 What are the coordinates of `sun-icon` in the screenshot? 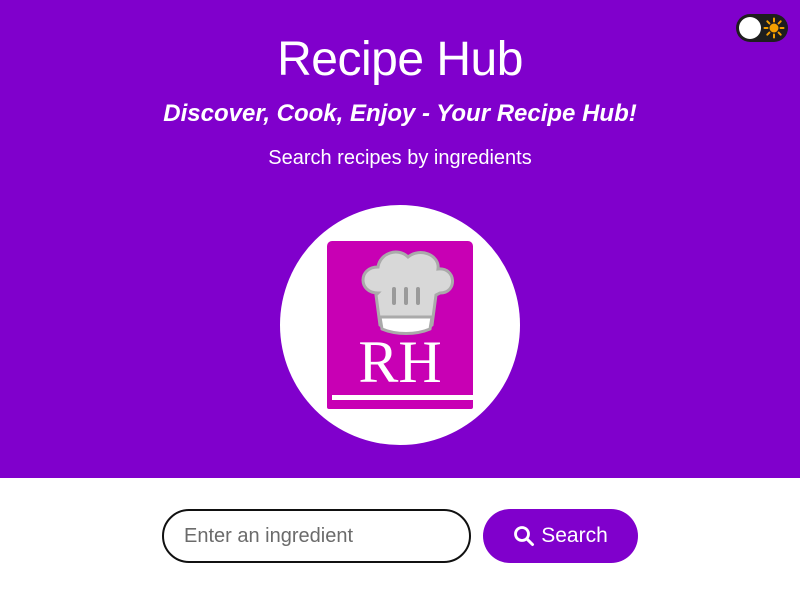 It's located at (774, 28).